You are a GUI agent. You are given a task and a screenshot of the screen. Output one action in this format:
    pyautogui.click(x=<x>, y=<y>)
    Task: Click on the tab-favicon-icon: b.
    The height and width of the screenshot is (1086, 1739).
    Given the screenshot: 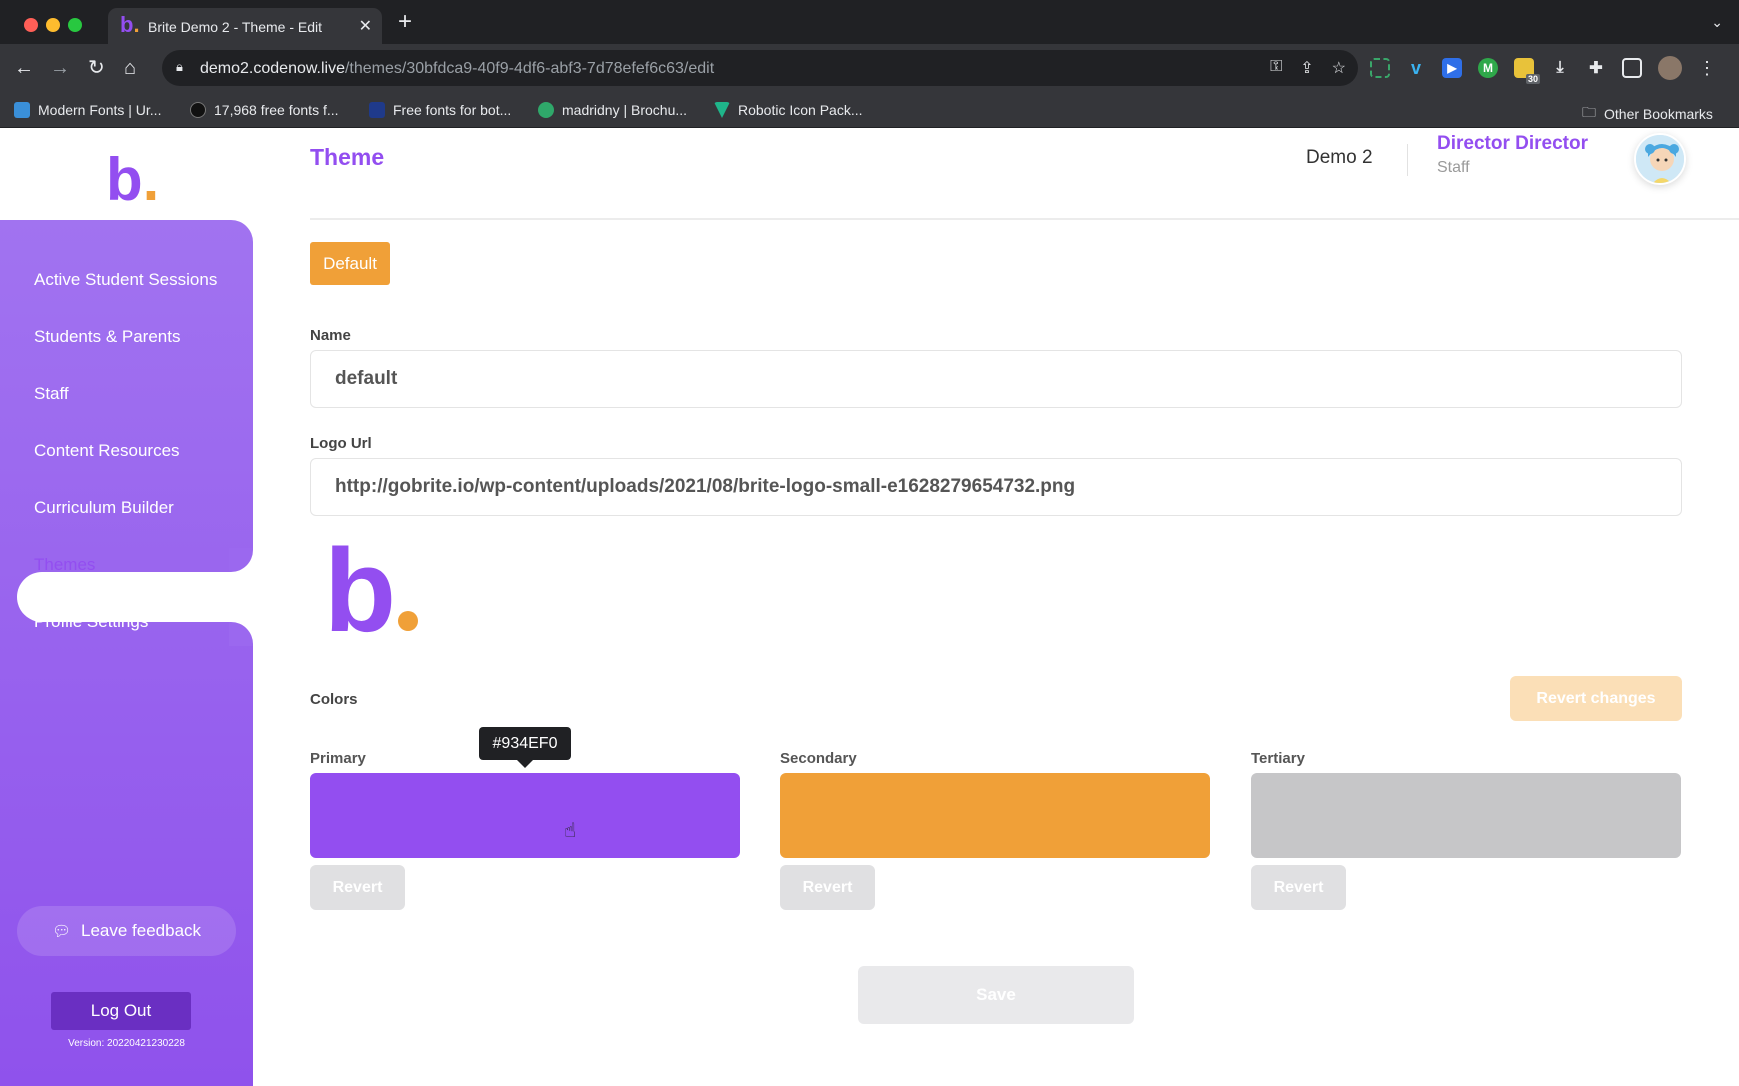 What is the action you would take?
    pyautogui.click(x=130, y=24)
    